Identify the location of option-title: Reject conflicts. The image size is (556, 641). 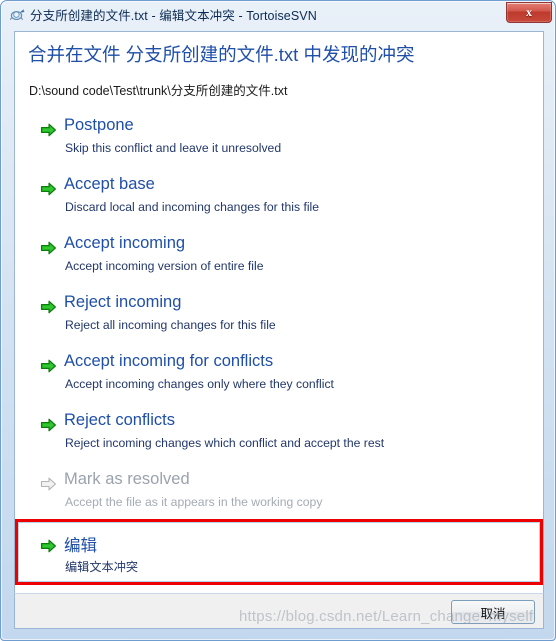
(119, 420).